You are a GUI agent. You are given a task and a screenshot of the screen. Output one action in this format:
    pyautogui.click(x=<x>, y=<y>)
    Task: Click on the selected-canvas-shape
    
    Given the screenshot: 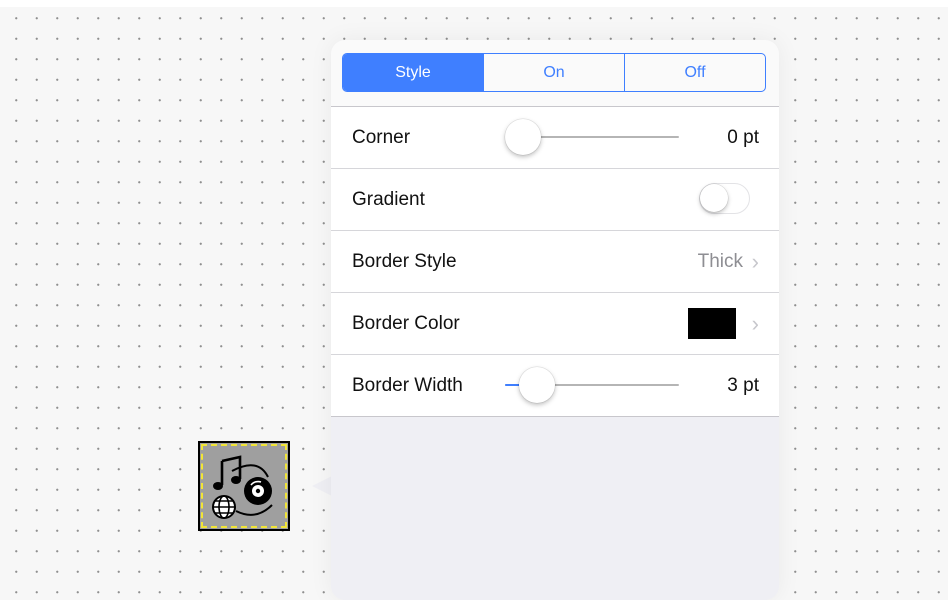 What is the action you would take?
    pyautogui.click(x=244, y=486)
    